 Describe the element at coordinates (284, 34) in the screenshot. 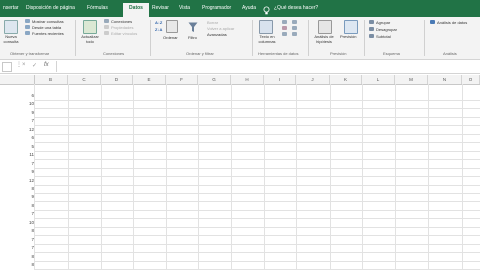

I see `data-validation-icon` at that location.